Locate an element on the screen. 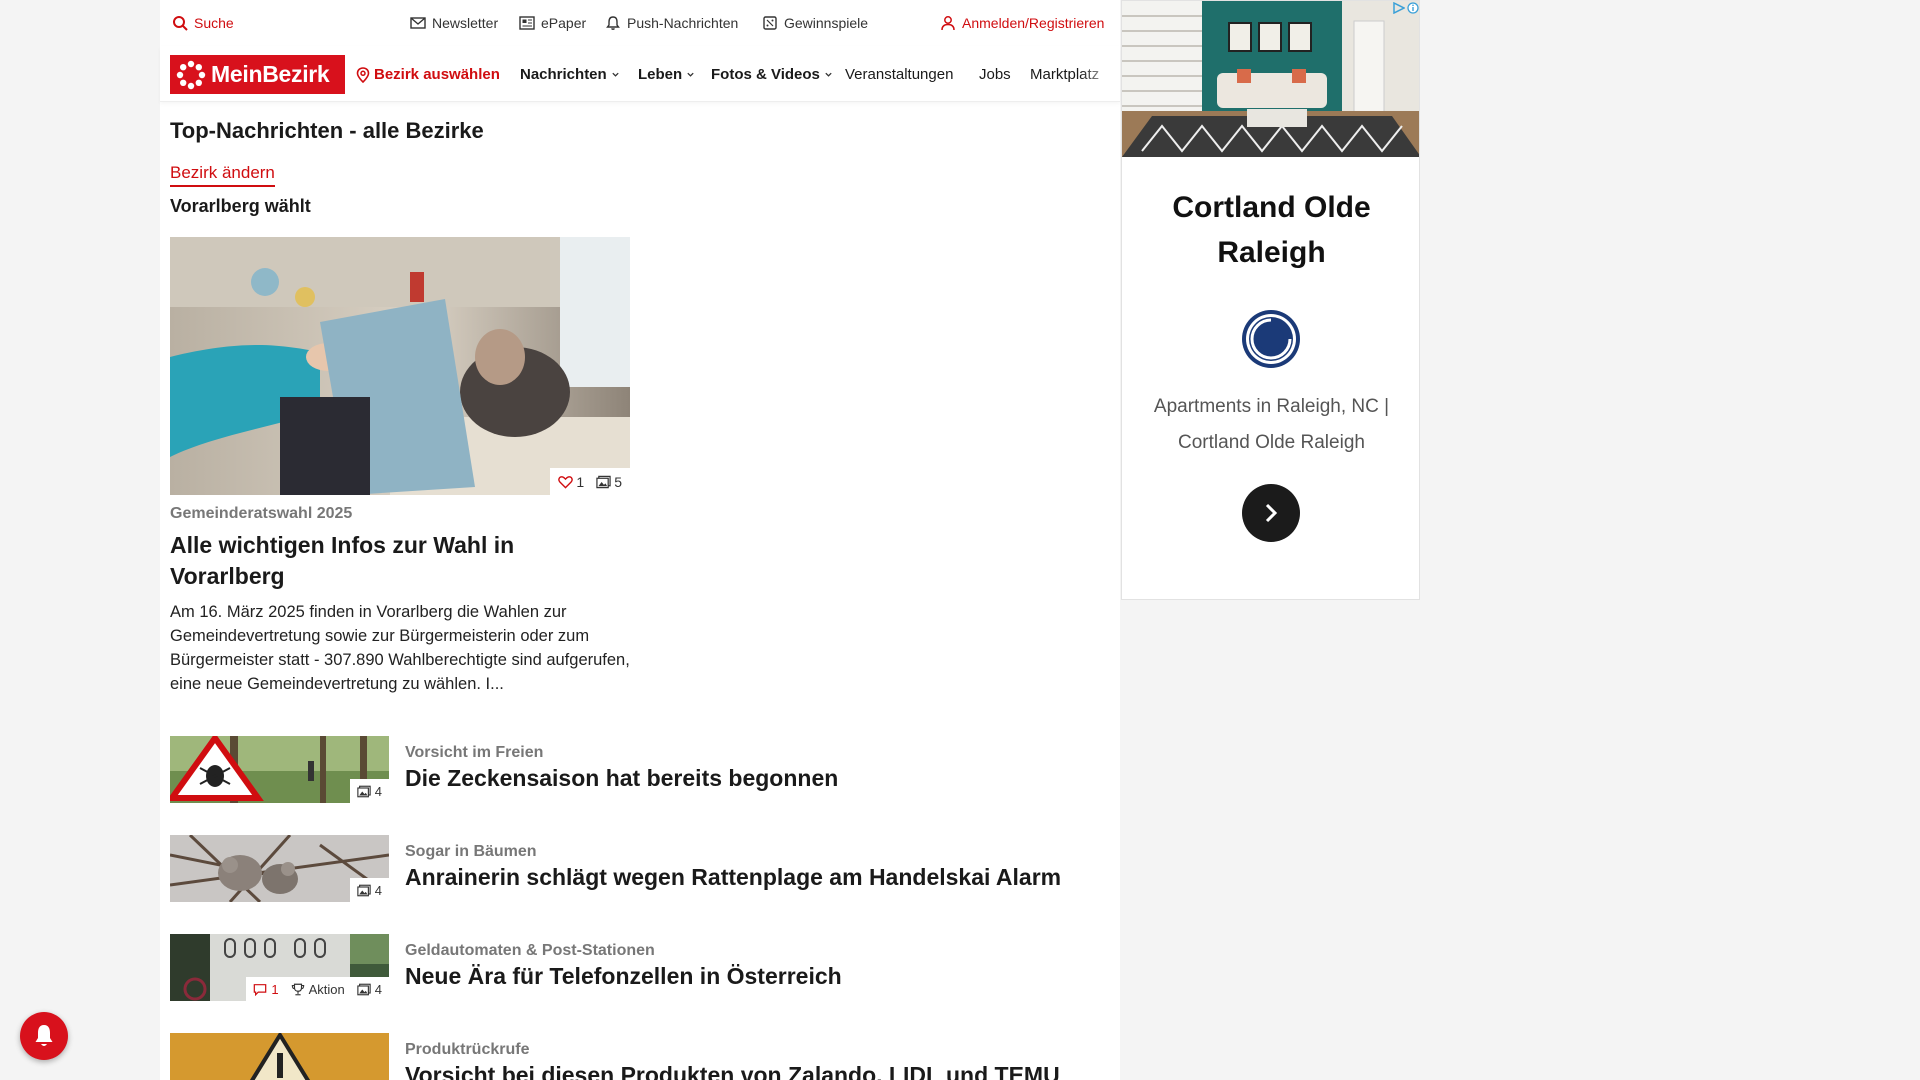 The image size is (1920, 1080). epaper-label: ePaper is located at coordinates (564, 23).